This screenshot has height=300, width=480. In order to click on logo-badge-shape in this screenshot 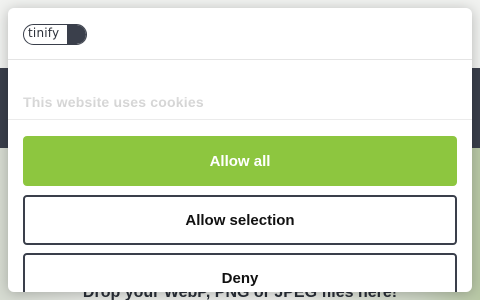, I will do `click(76, 34)`.